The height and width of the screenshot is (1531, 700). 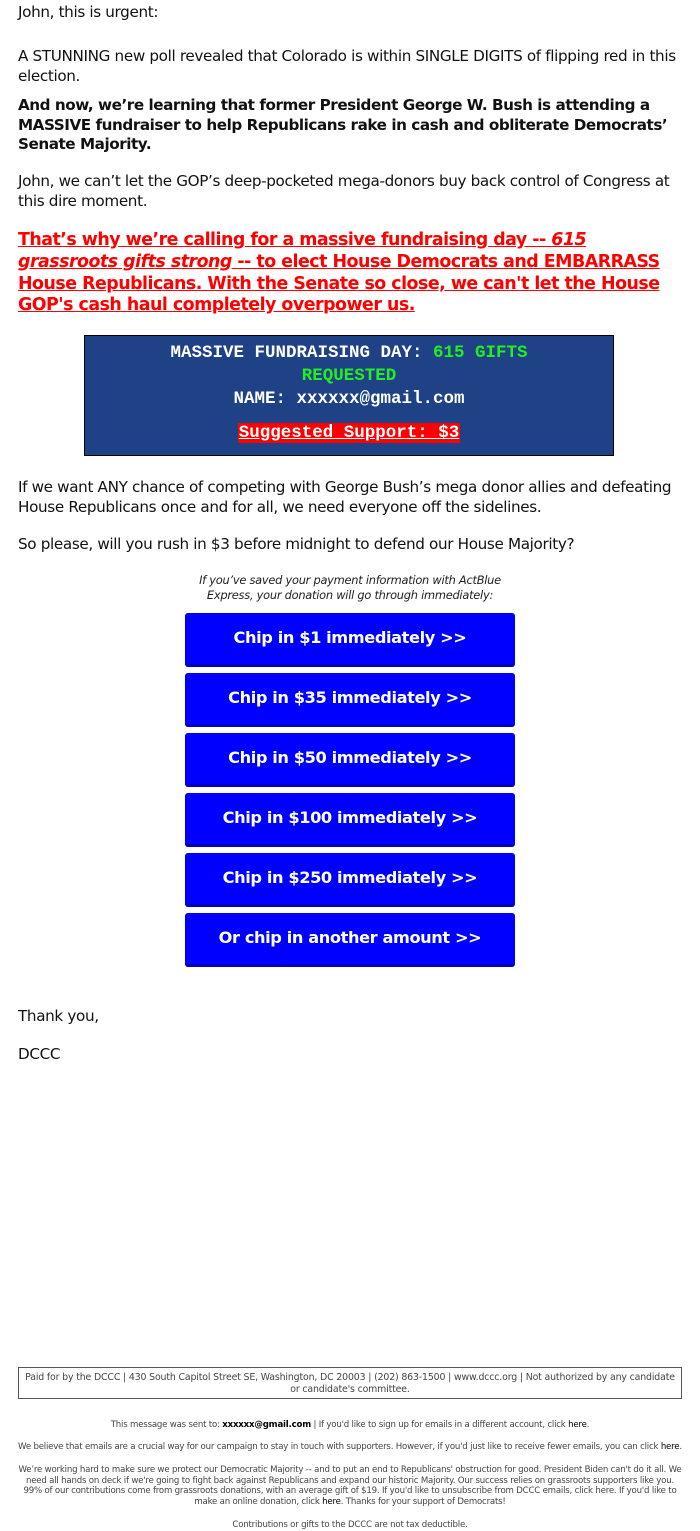 I want to click on sent-to-email: xxxxxx@gmail.com, so click(x=266, y=1425).